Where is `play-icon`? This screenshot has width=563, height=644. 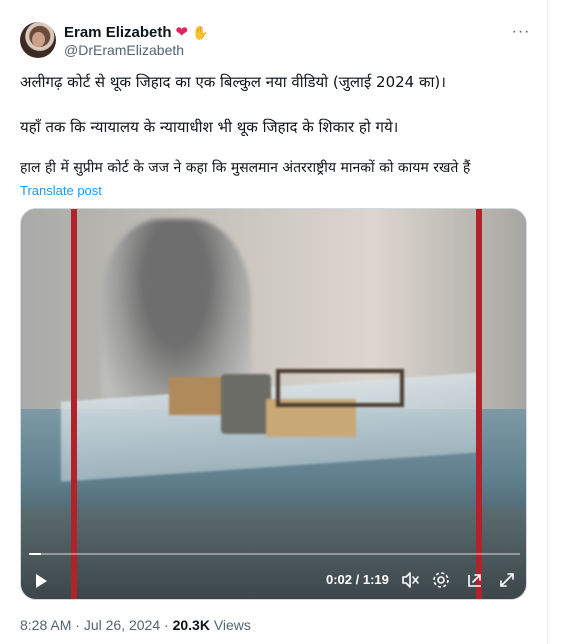 play-icon is located at coordinates (41, 581).